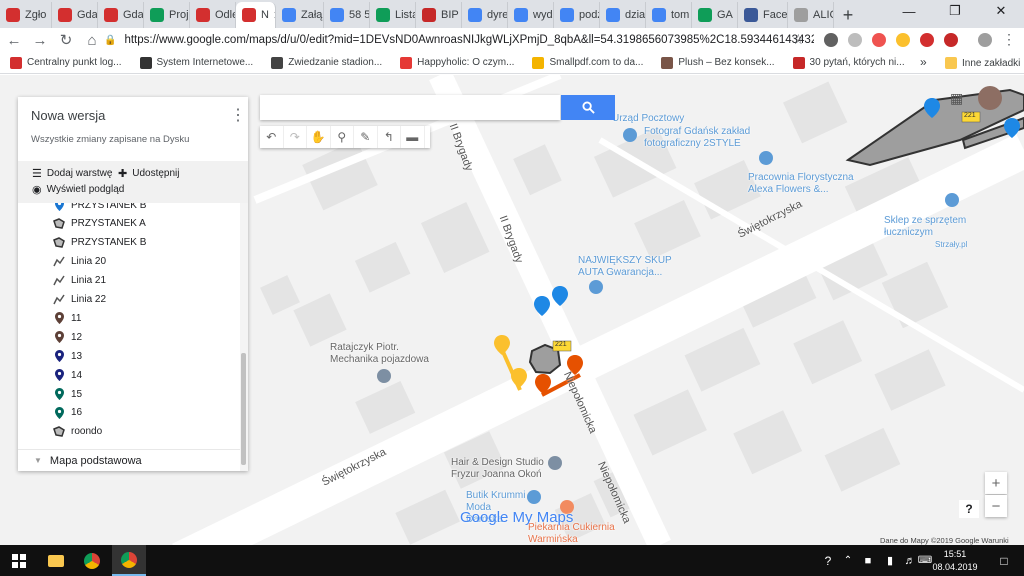  Describe the element at coordinates (531, 15) in the screenshot. I see `browser-tab: wydz` at that location.